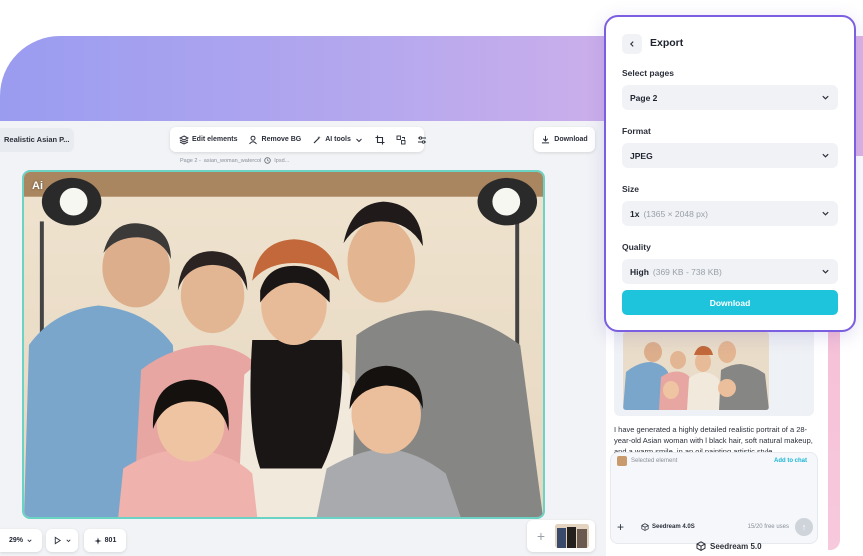 The height and width of the screenshot is (556, 863). I want to click on size-value: 1x, so click(635, 213).